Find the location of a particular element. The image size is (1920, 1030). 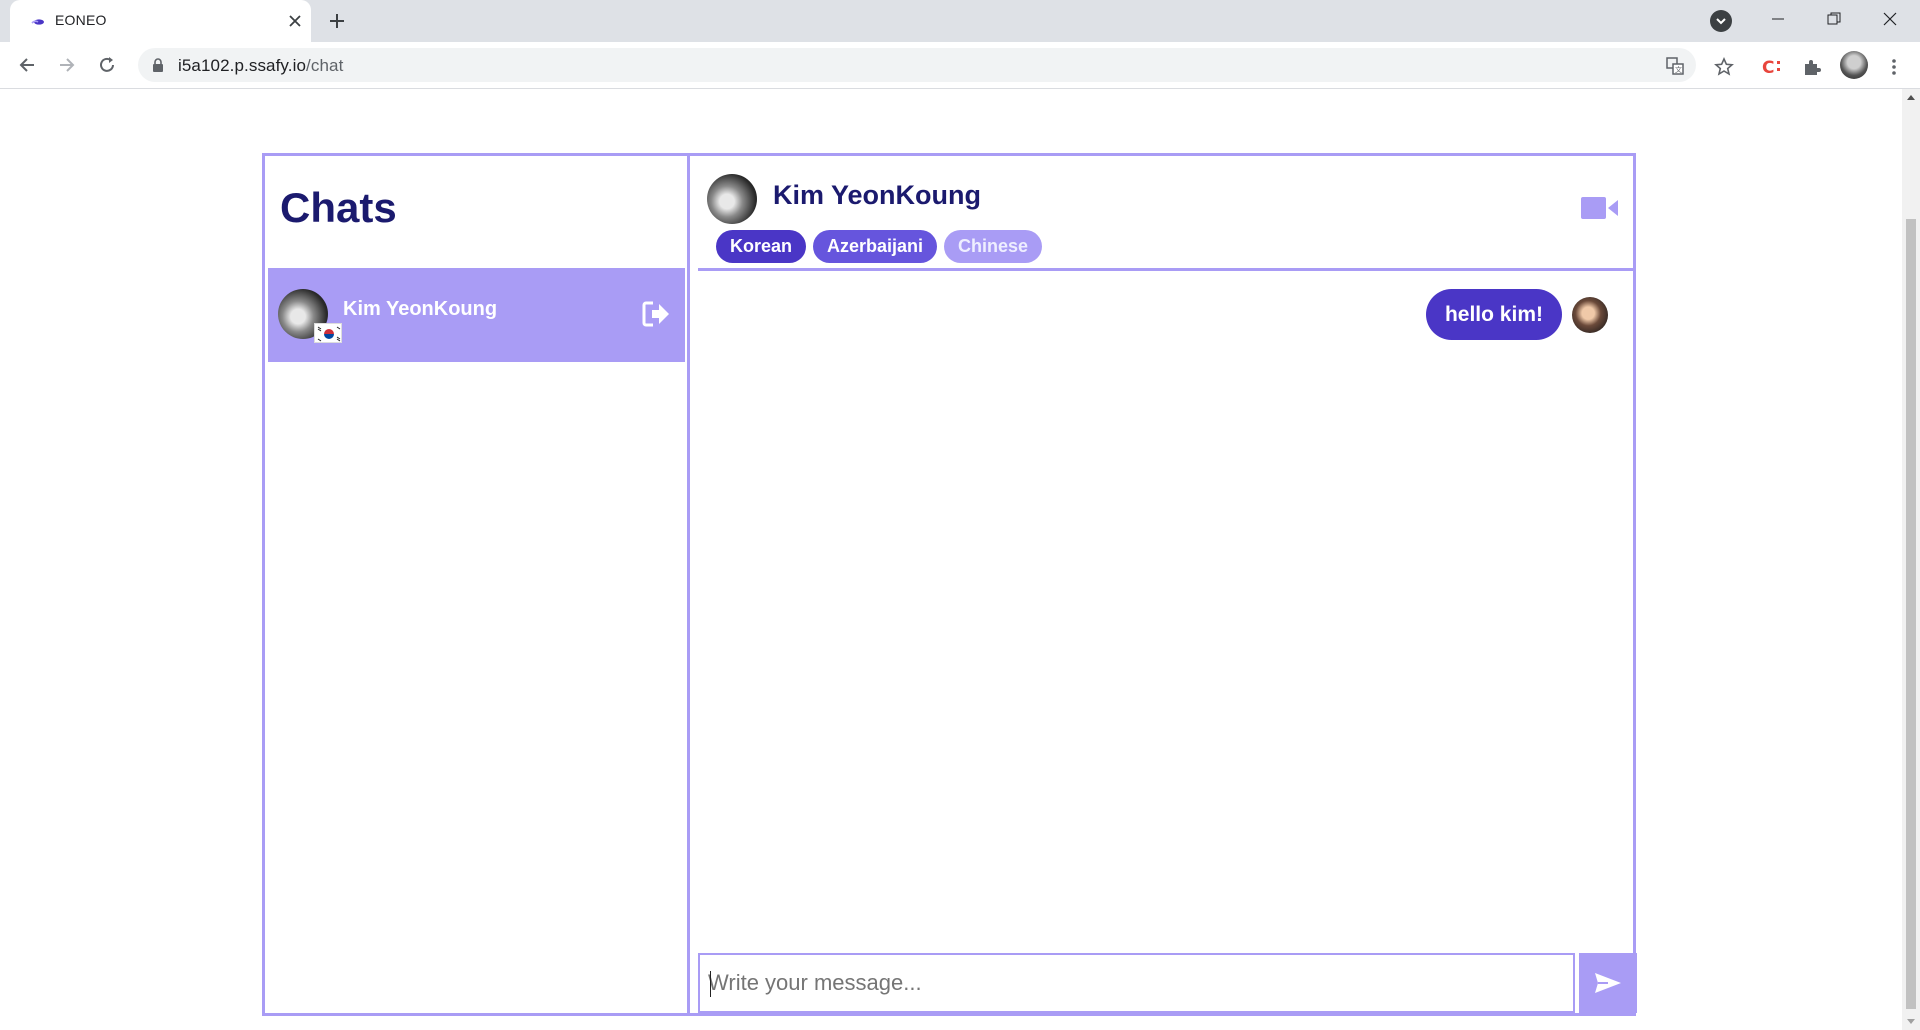

lock-icon is located at coordinates (158, 65).